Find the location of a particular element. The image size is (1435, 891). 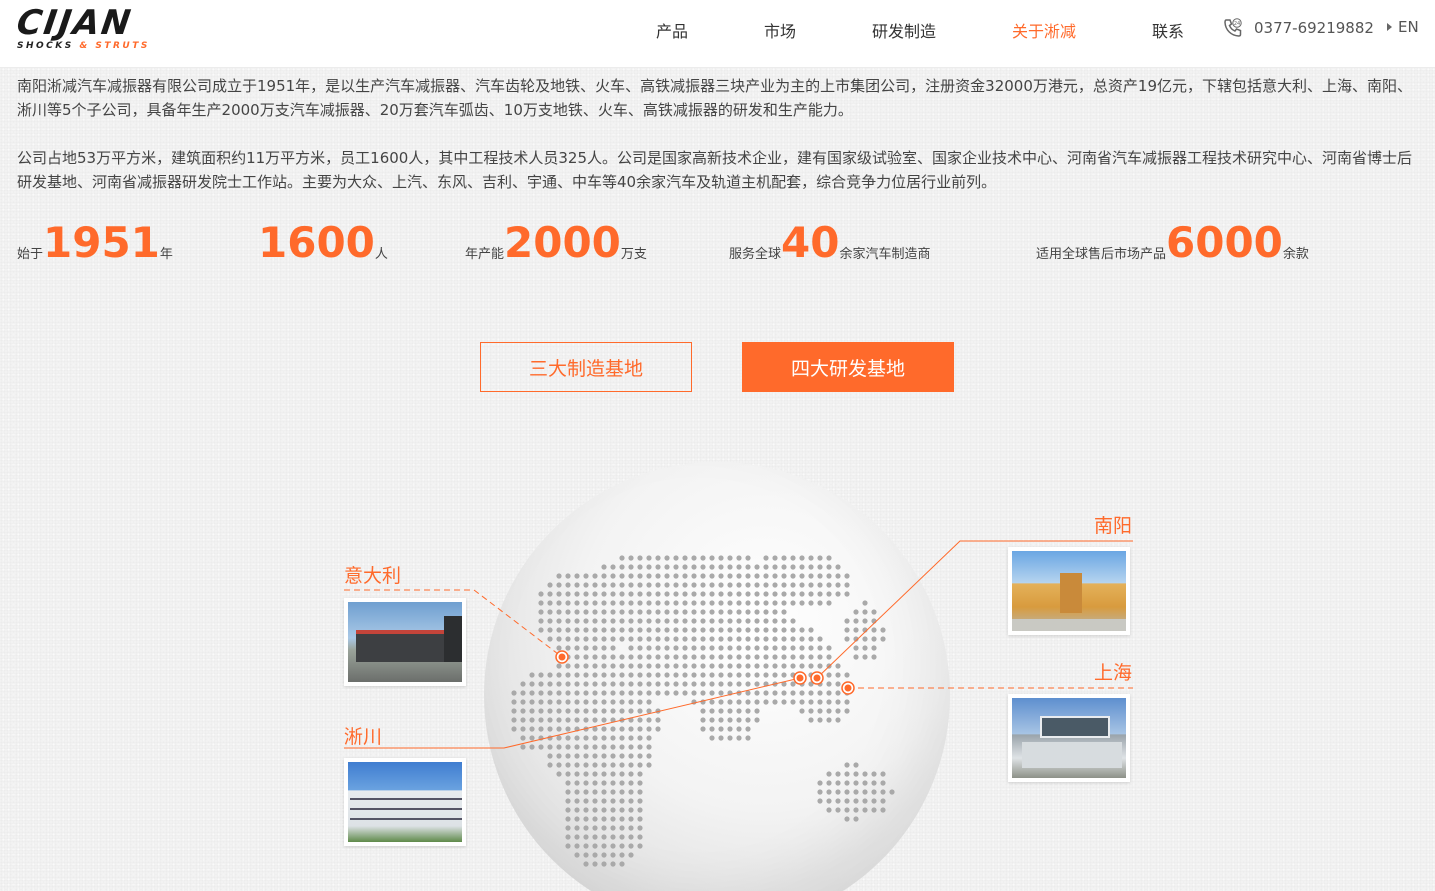

marker-nanyang is located at coordinates (817, 678).